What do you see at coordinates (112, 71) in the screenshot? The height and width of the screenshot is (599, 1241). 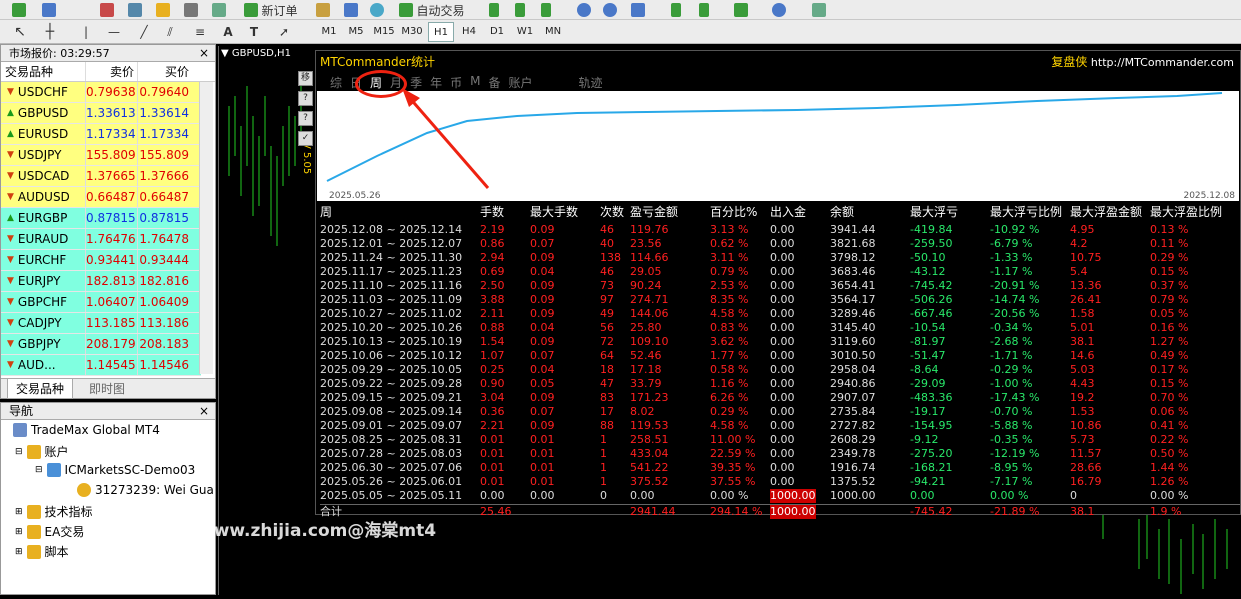 I see `col-bid: 卖价` at bounding box center [112, 71].